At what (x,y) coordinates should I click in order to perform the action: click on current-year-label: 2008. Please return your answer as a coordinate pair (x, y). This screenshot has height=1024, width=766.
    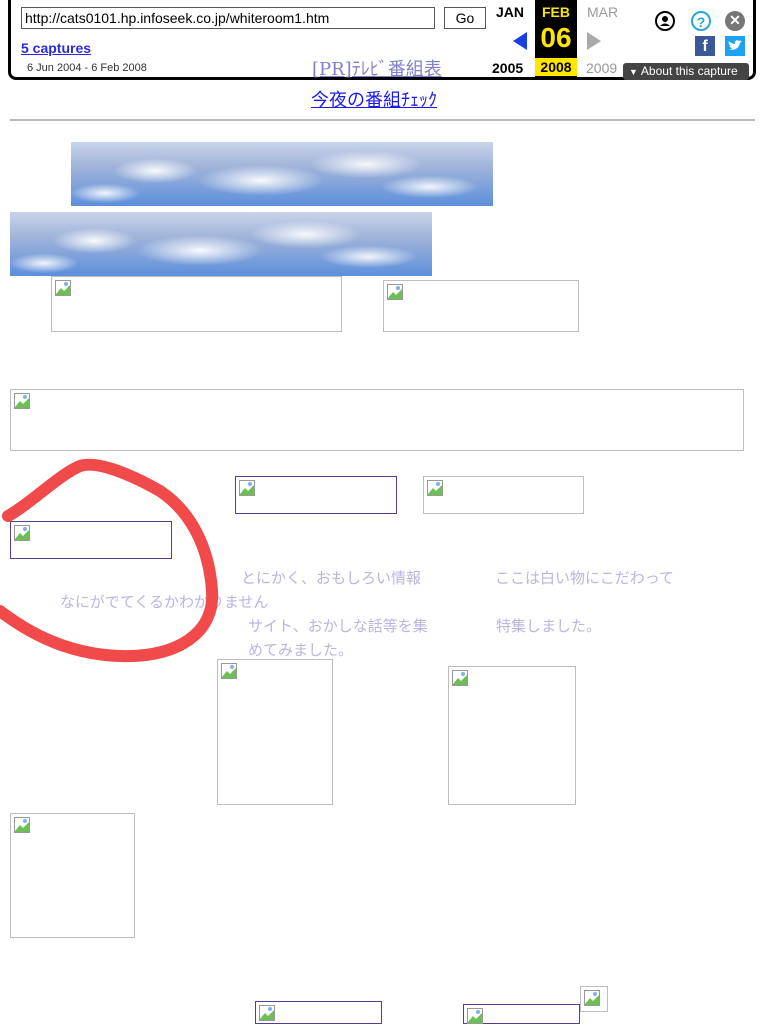
    Looking at the image, I should click on (556, 67).